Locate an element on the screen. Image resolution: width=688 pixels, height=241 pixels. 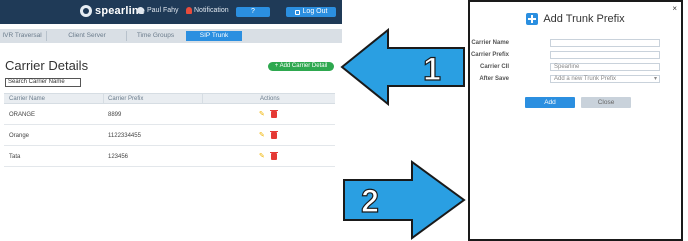
logout-button: Log Out is located at coordinates (311, 12).